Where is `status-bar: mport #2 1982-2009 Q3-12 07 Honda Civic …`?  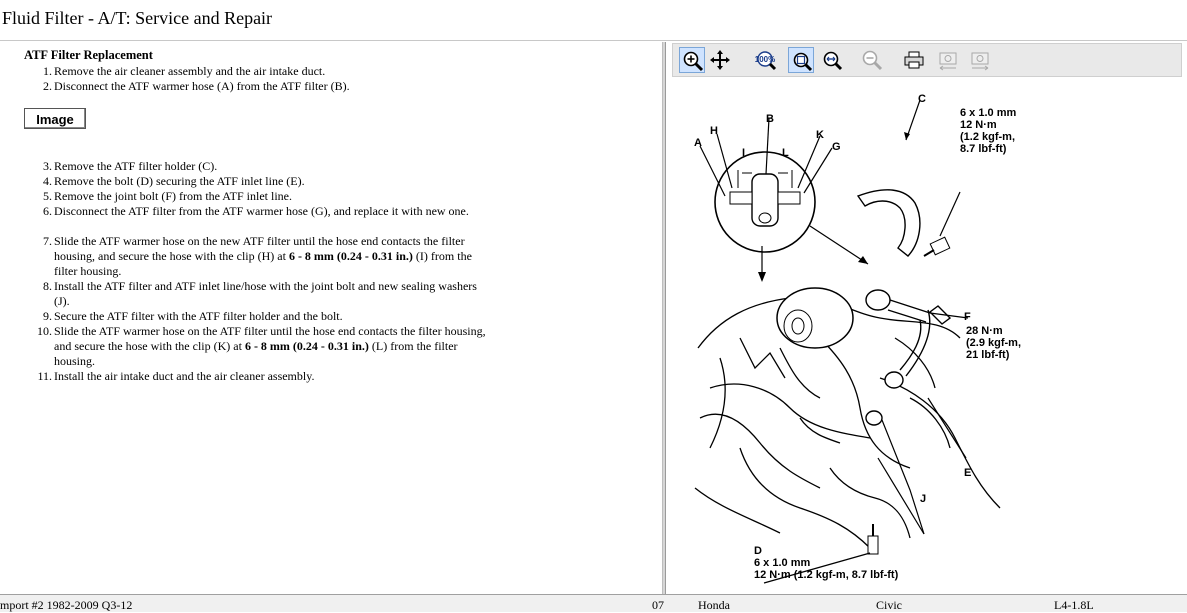
status-bar: mport #2 1982-2009 Q3-12 07 Honda Civic … is located at coordinates (593, 603).